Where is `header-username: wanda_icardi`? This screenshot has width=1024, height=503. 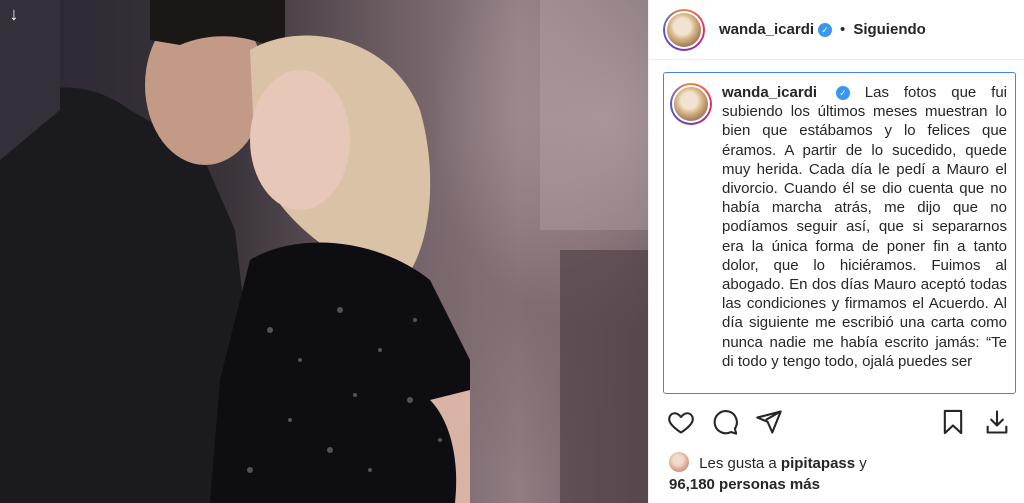 header-username: wanda_icardi is located at coordinates (766, 29).